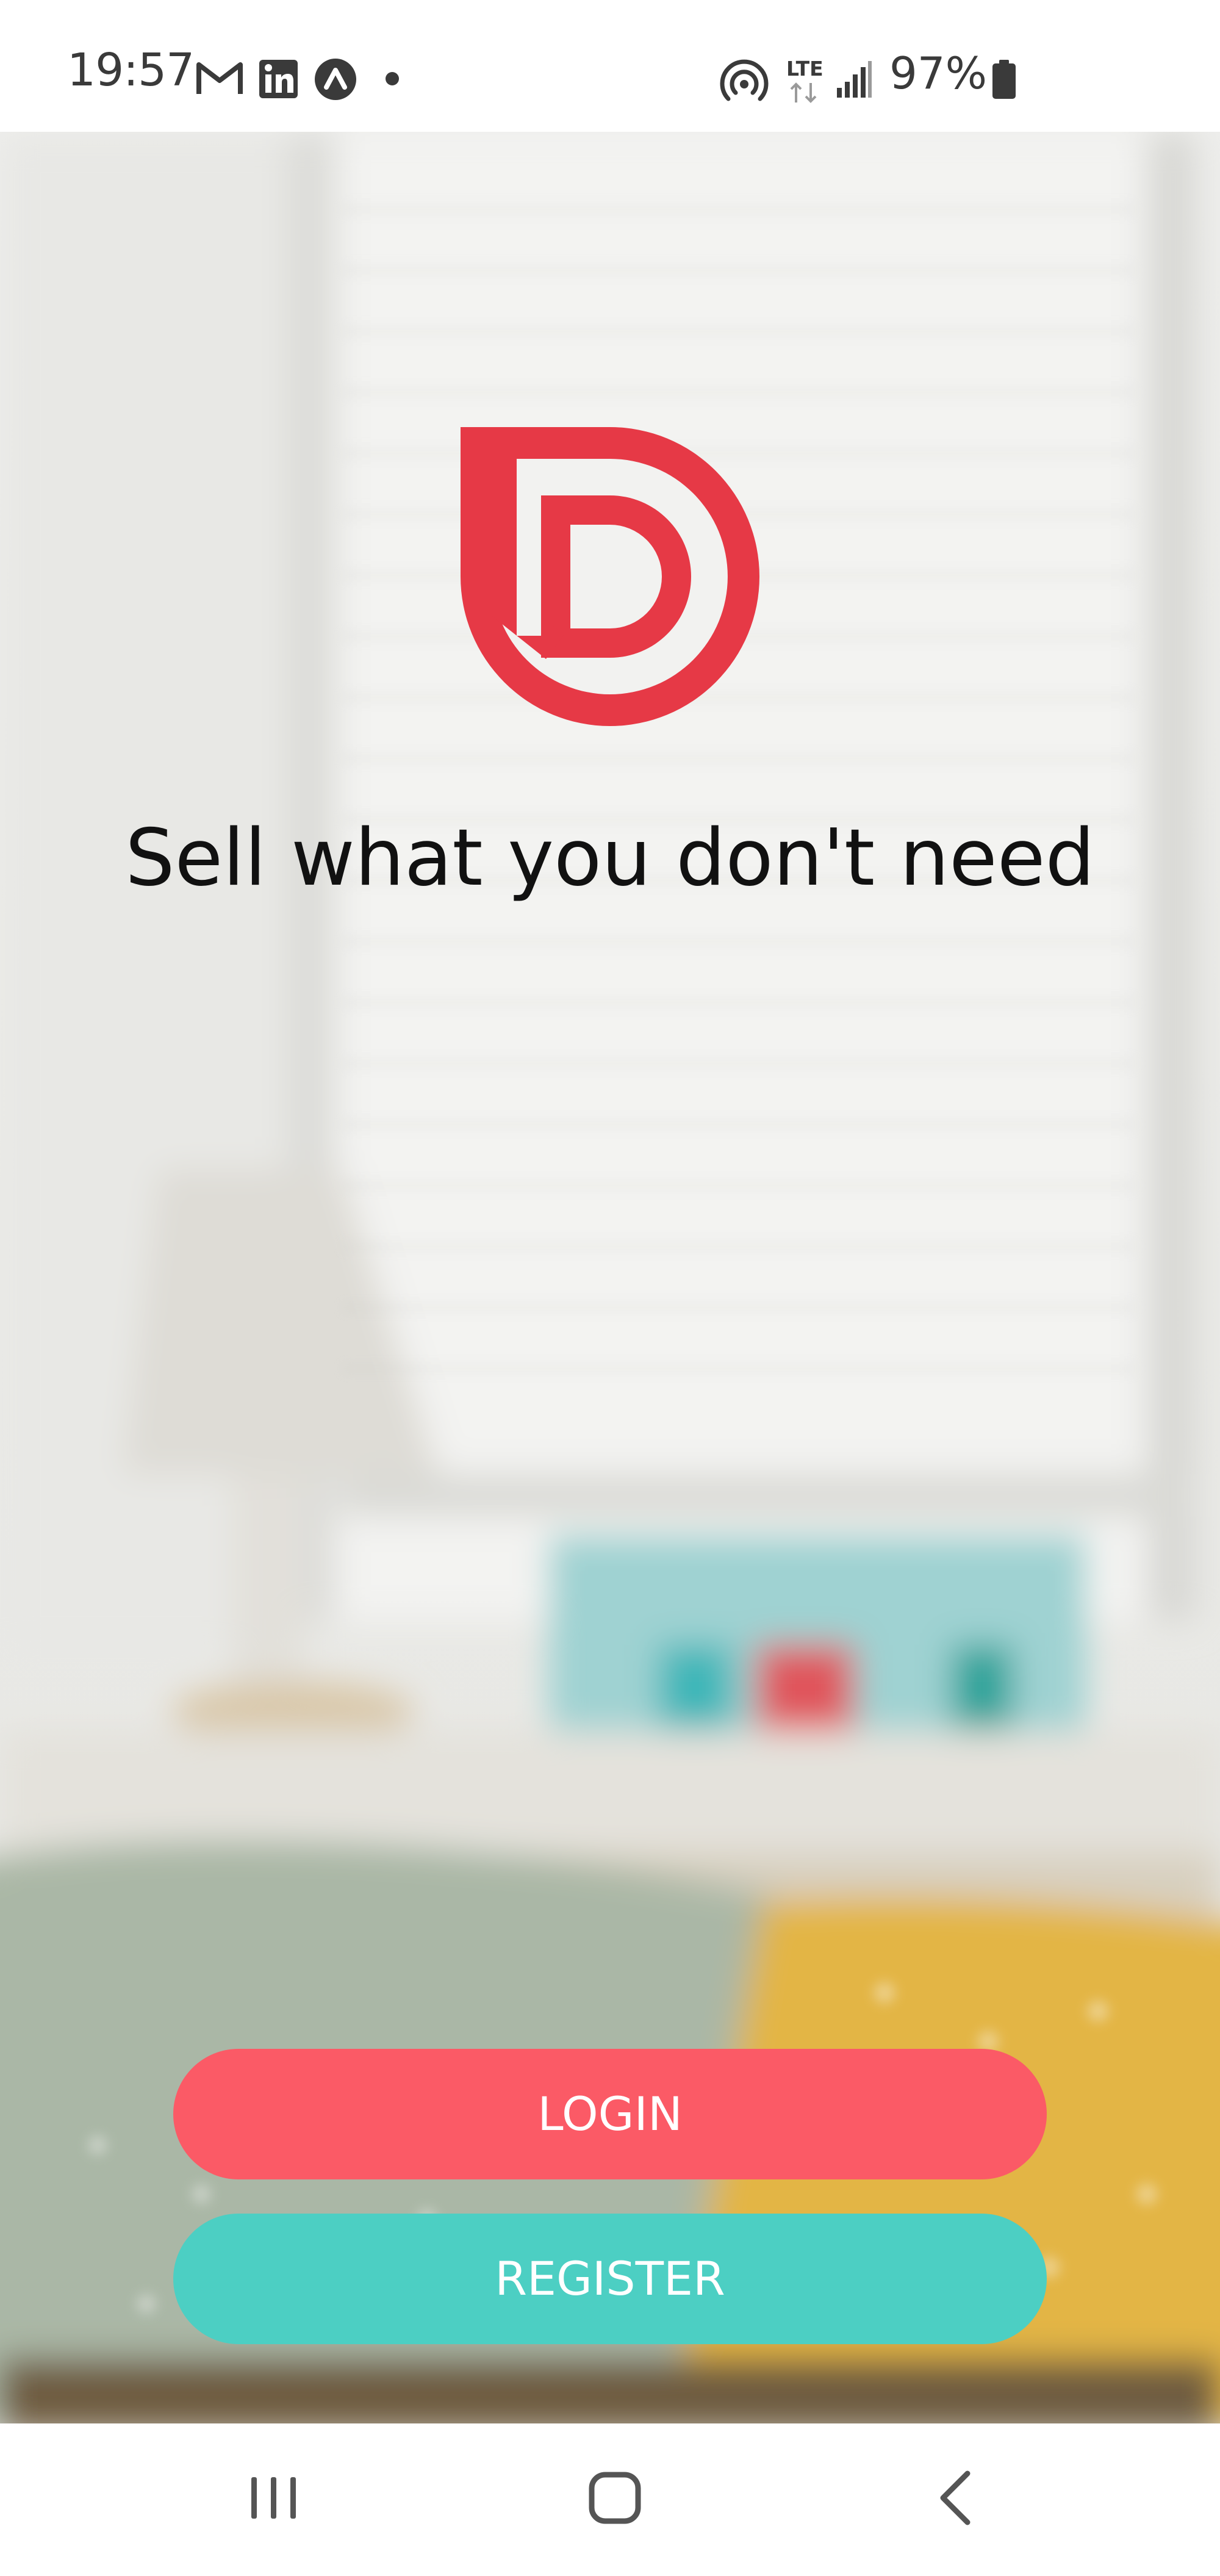 The height and width of the screenshot is (2576, 1220). What do you see at coordinates (273, 2497) in the screenshot?
I see `recents-icon` at bounding box center [273, 2497].